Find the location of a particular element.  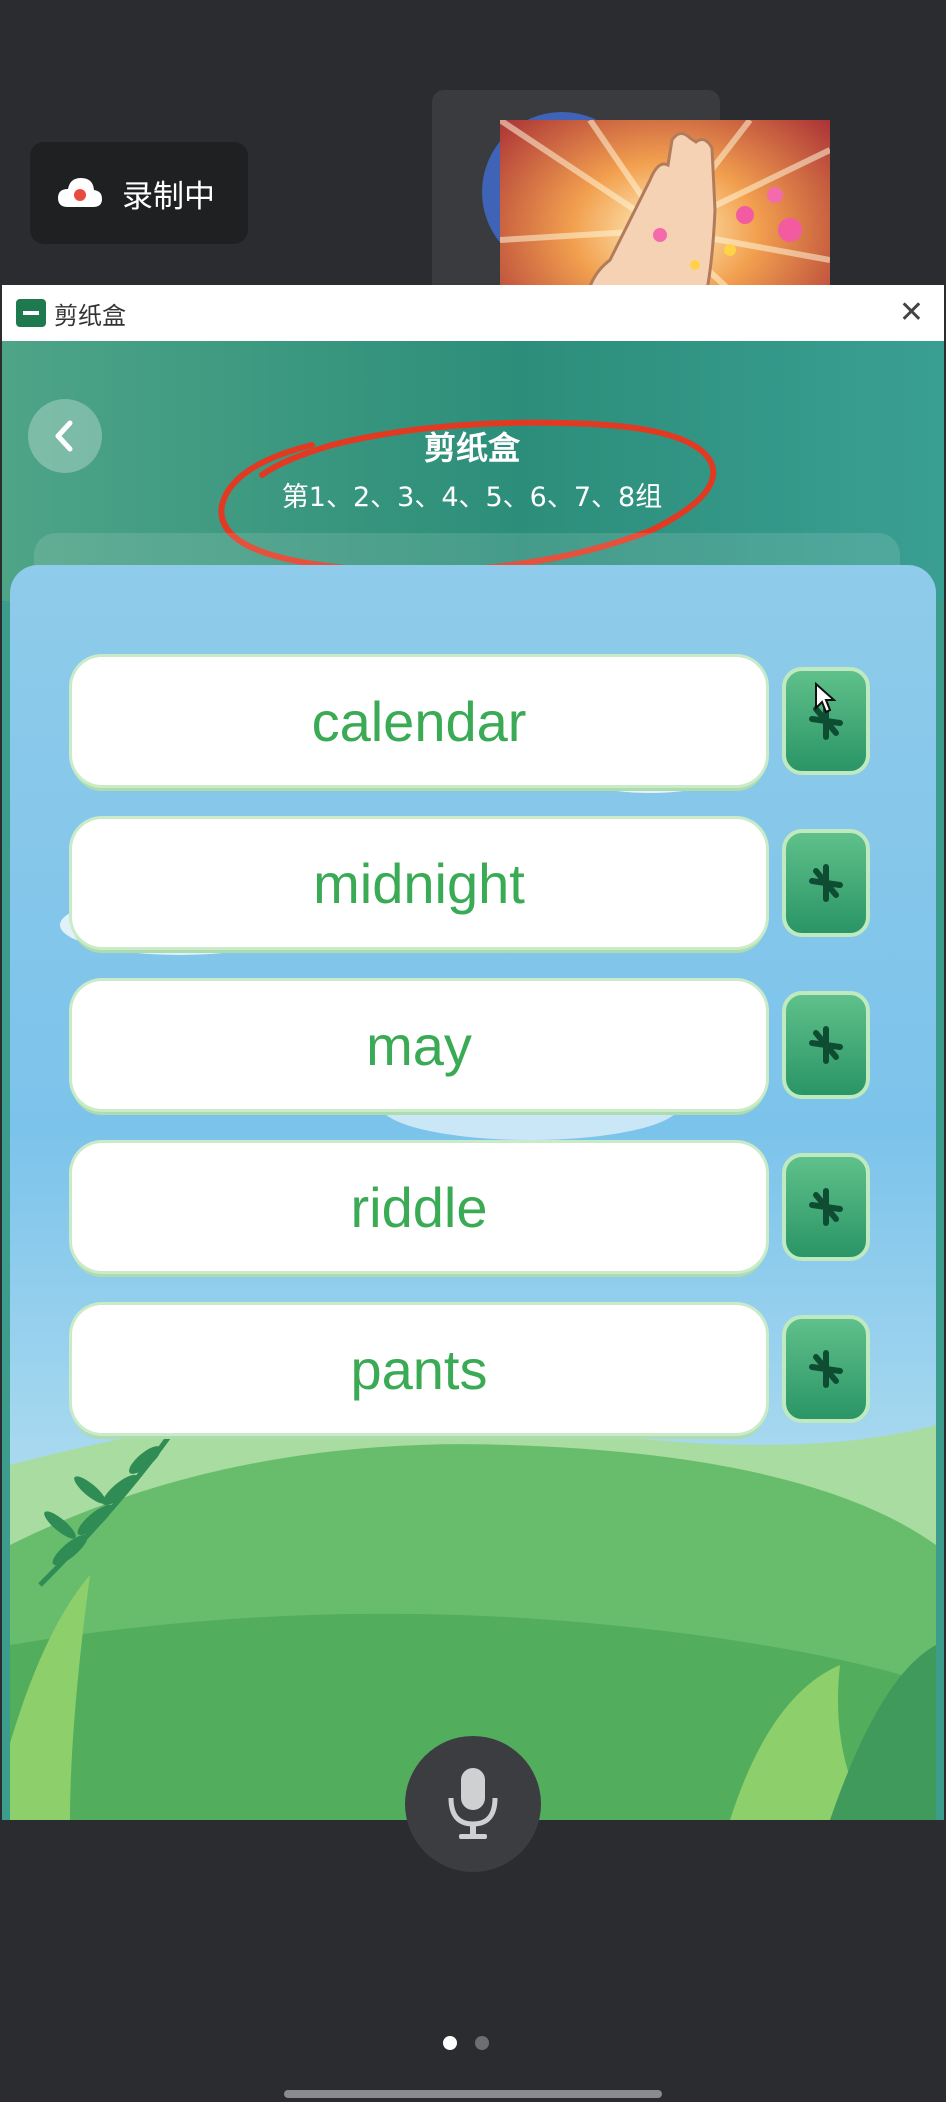

word-card: calendar is located at coordinates (419, 721).